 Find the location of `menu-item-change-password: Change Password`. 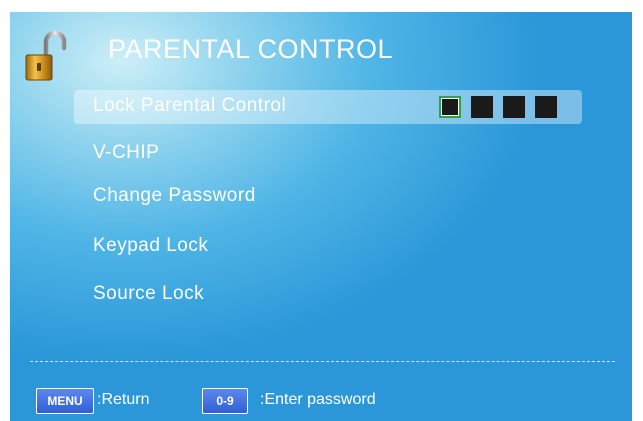

menu-item-change-password: Change Password is located at coordinates (328, 197).